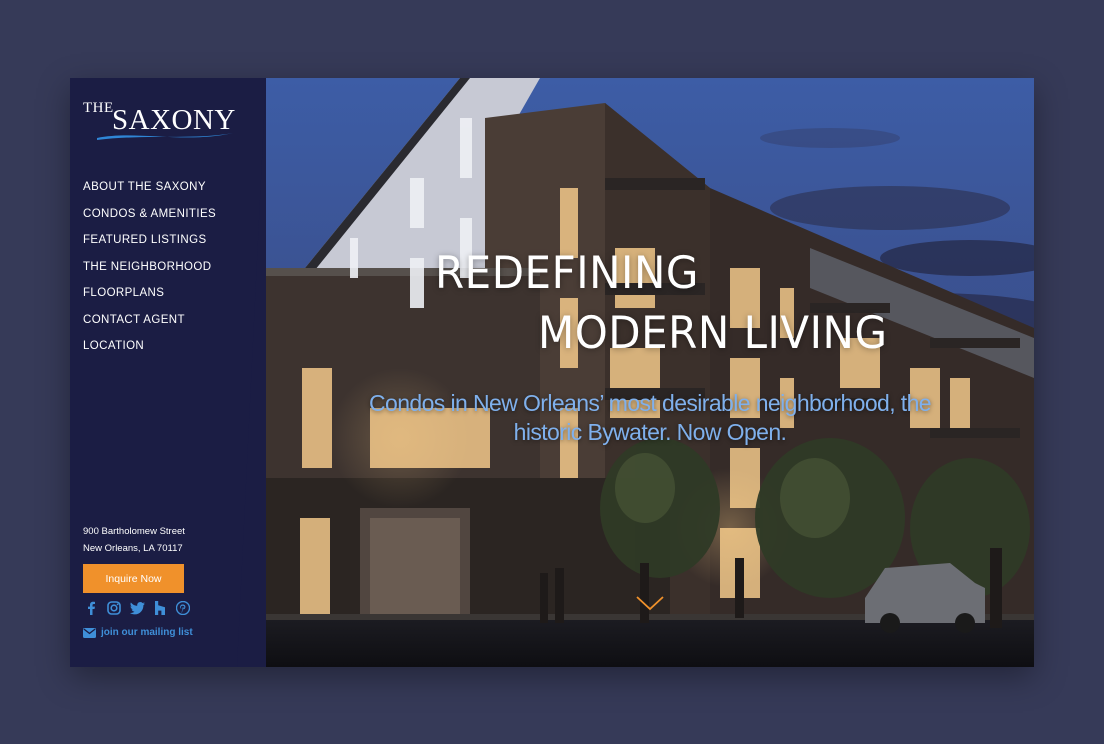 The width and height of the screenshot is (1104, 744). What do you see at coordinates (133, 548) in the screenshot?
I see `address-line-2: New Orleans, LA 70117` at bounding box center [133, 548].